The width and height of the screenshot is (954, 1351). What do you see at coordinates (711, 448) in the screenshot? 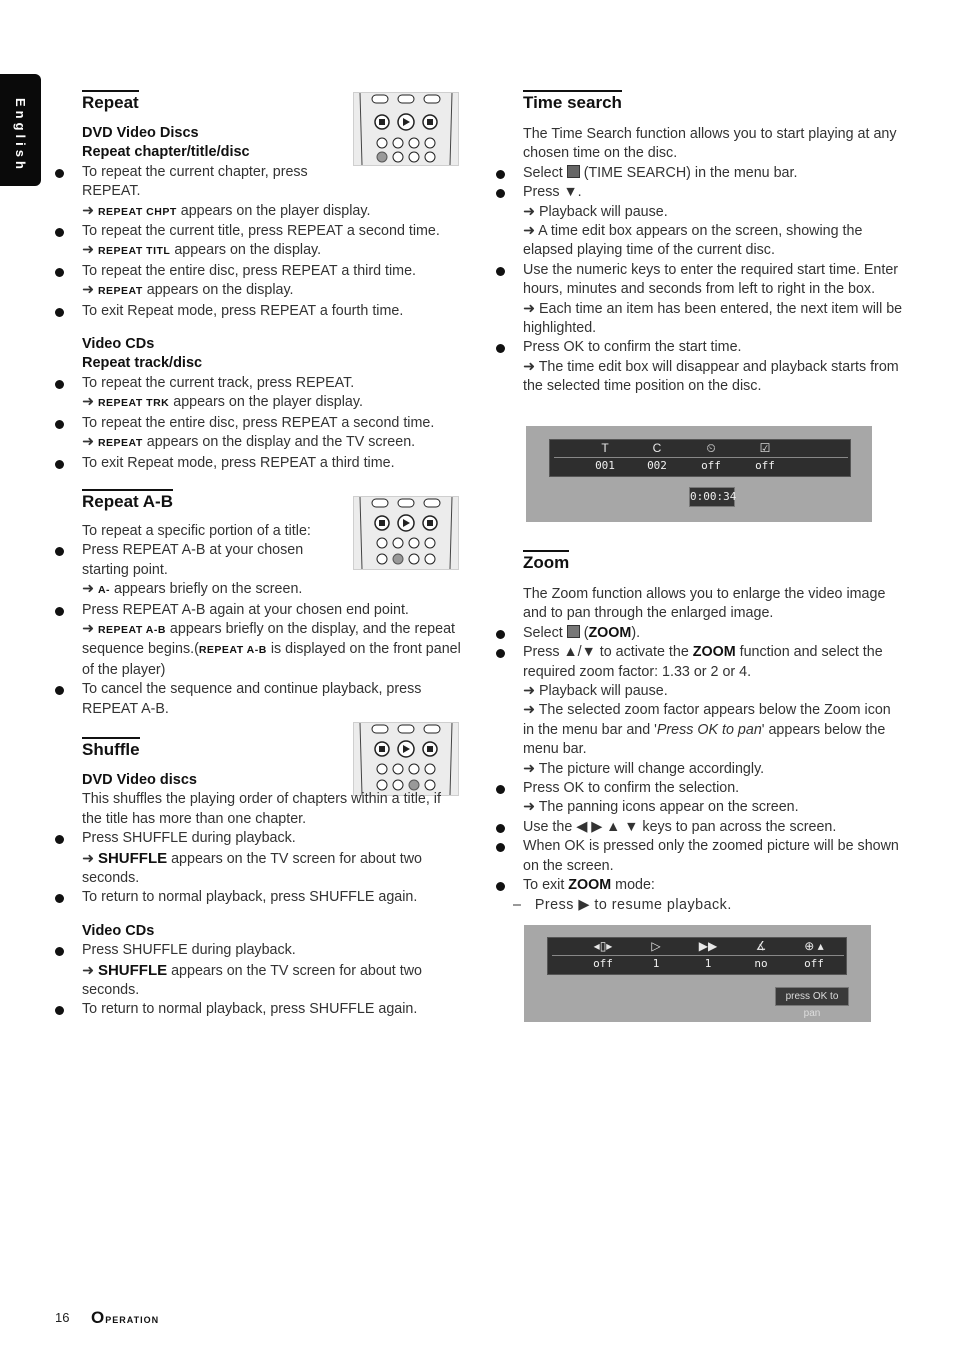
I see `clock-icon: ⏲` at bounding box center [711, 448].